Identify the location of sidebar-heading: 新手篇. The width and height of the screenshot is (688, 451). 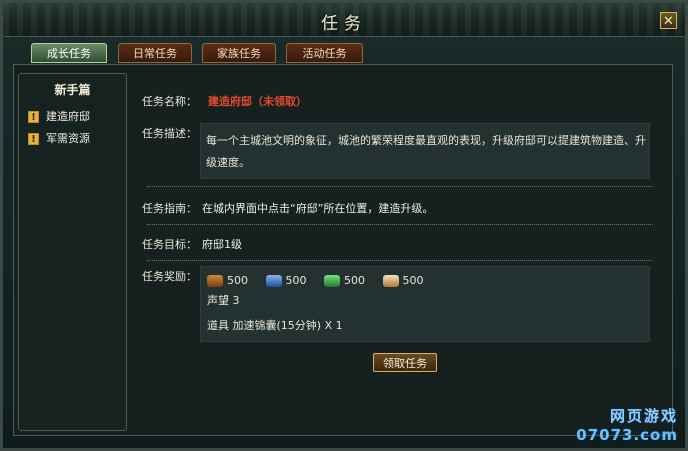
(72, 90).